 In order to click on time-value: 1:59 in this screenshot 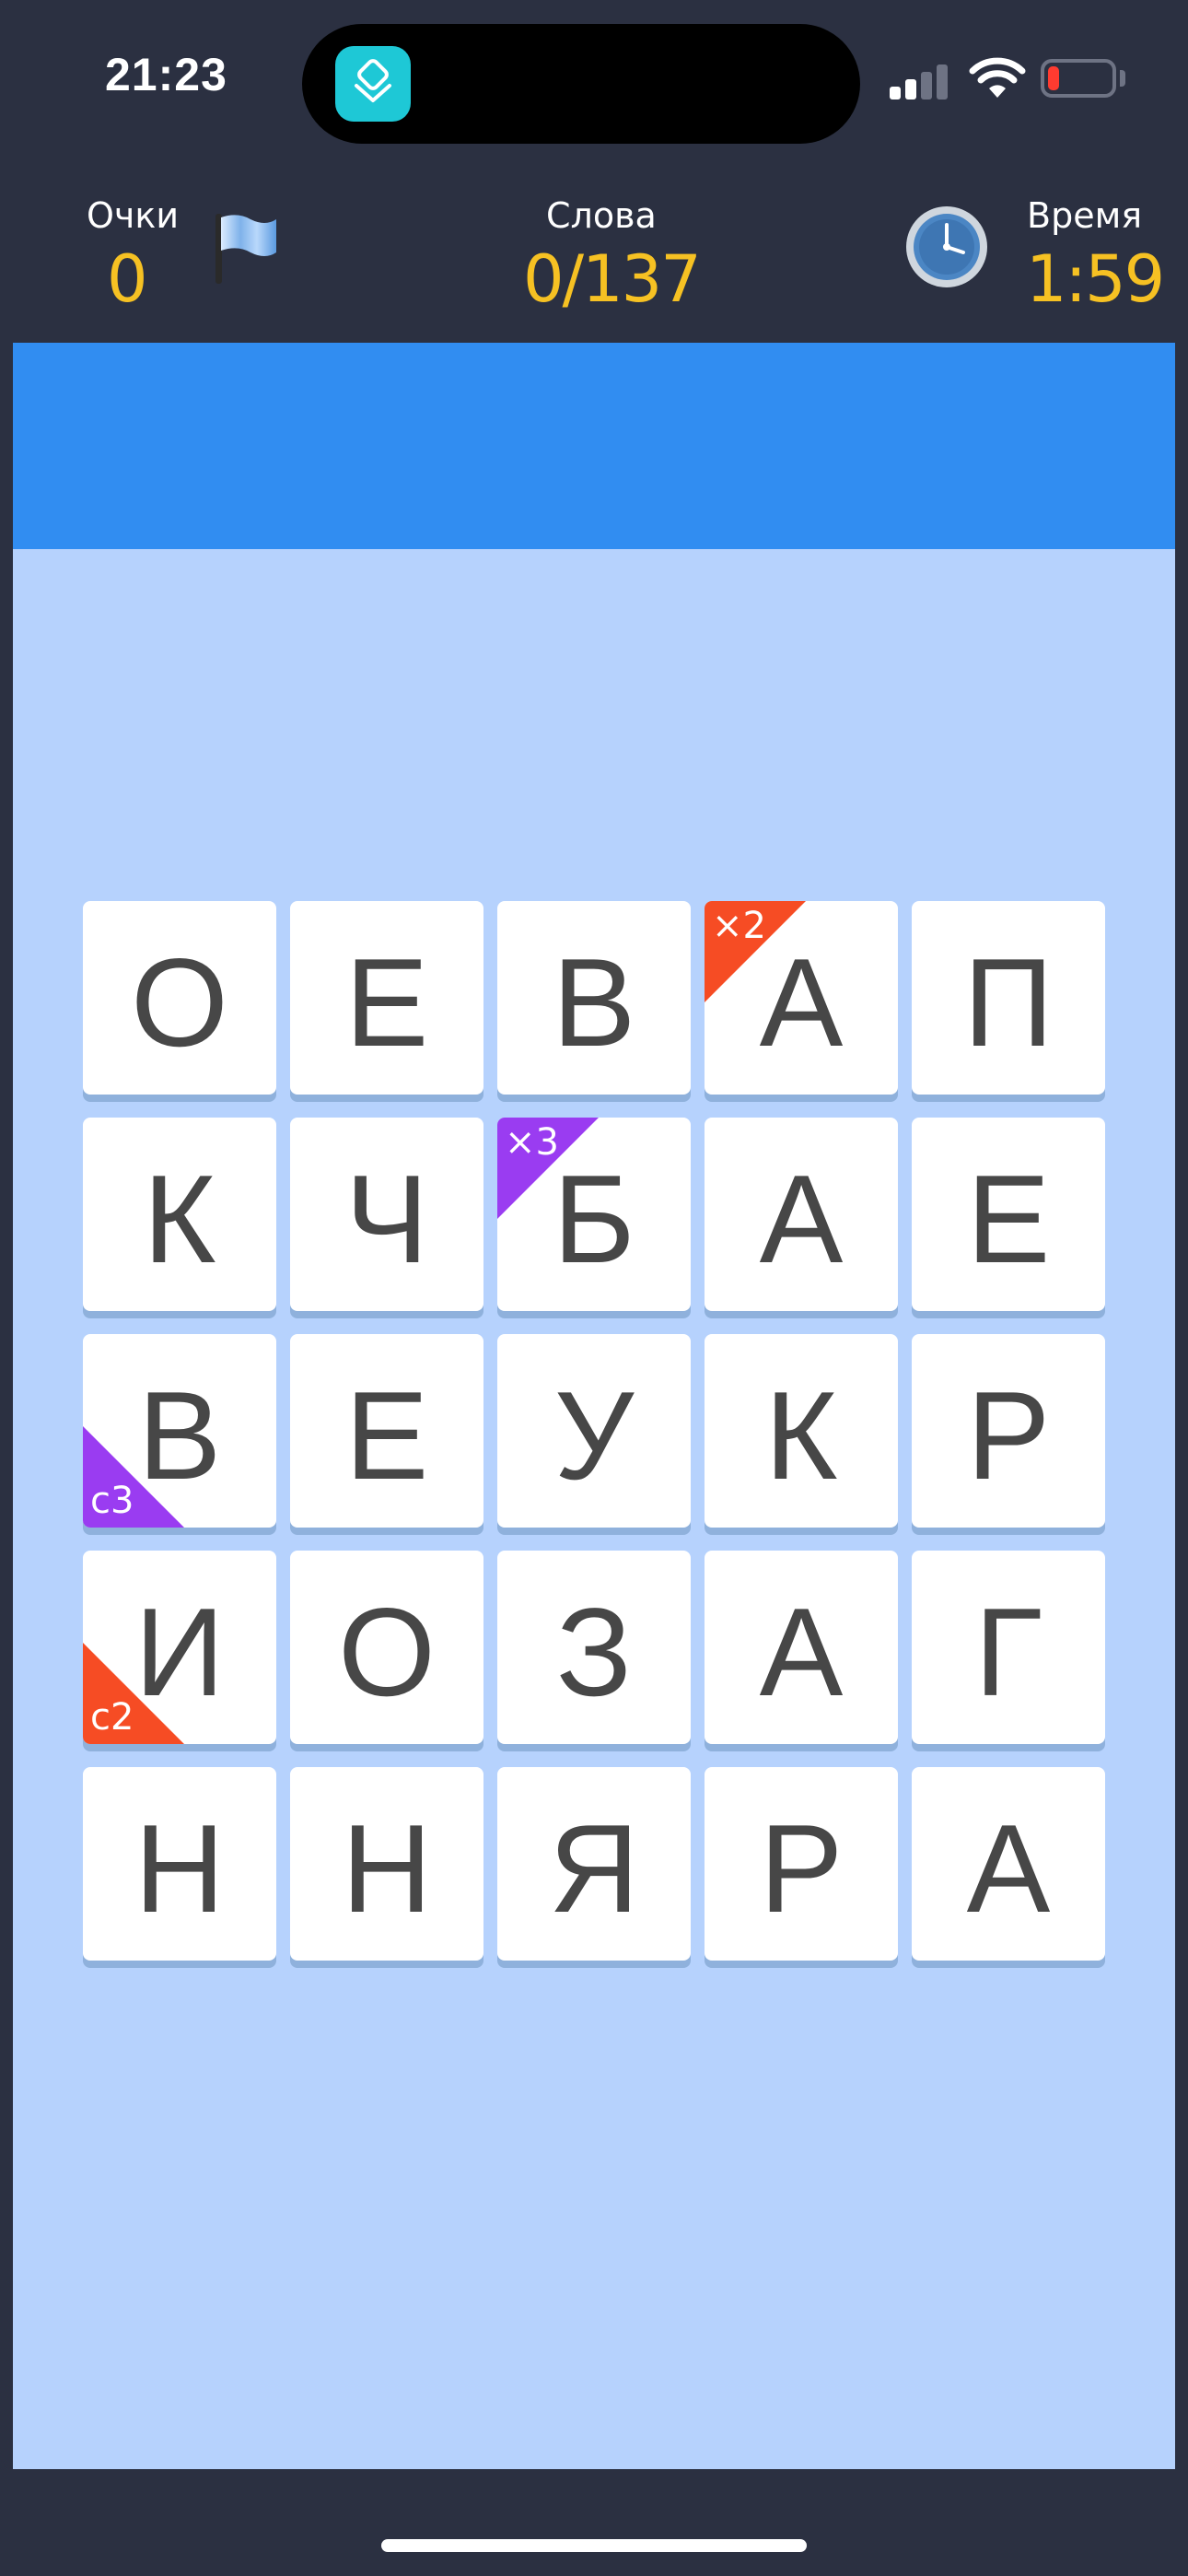, I will do `click(1095, 279)`.